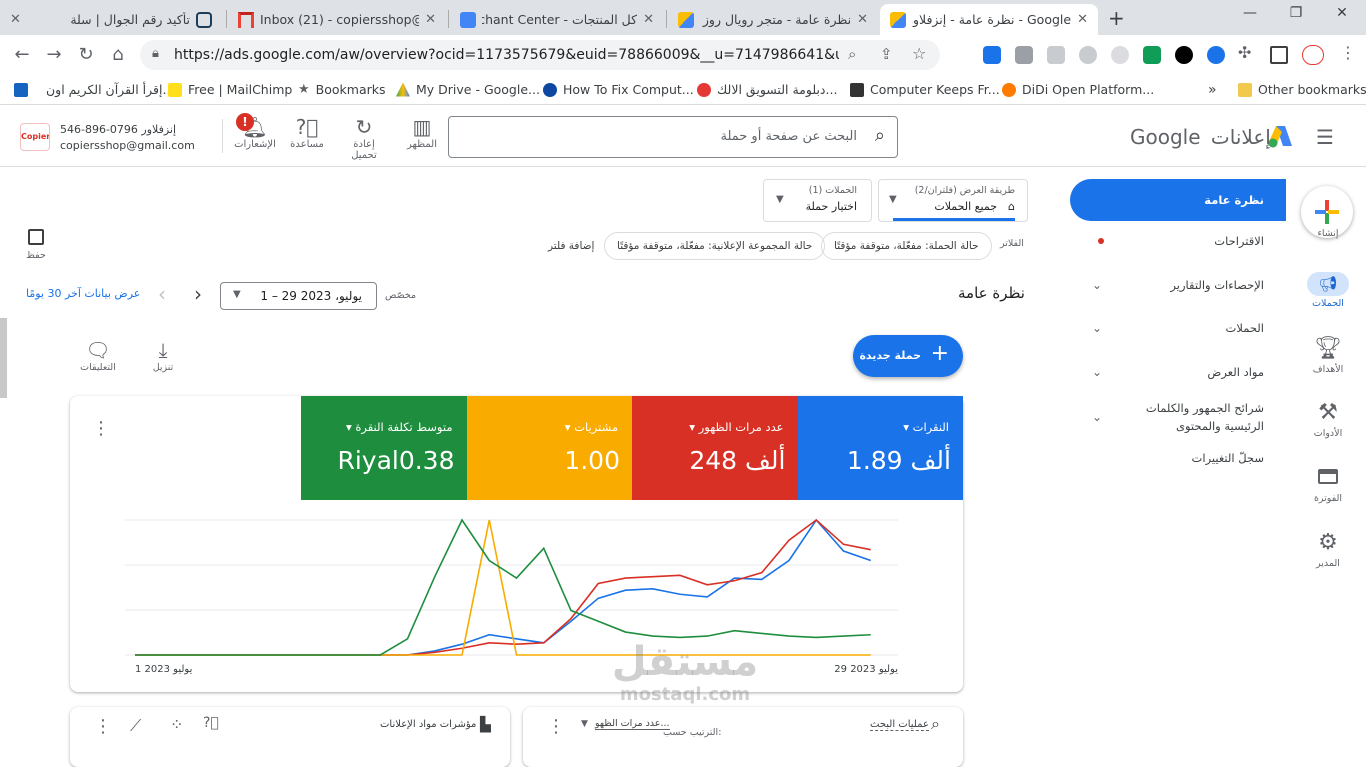  I want to click on date-range-value: 1 – 29 يوليو، 2023, so click(311, 296).